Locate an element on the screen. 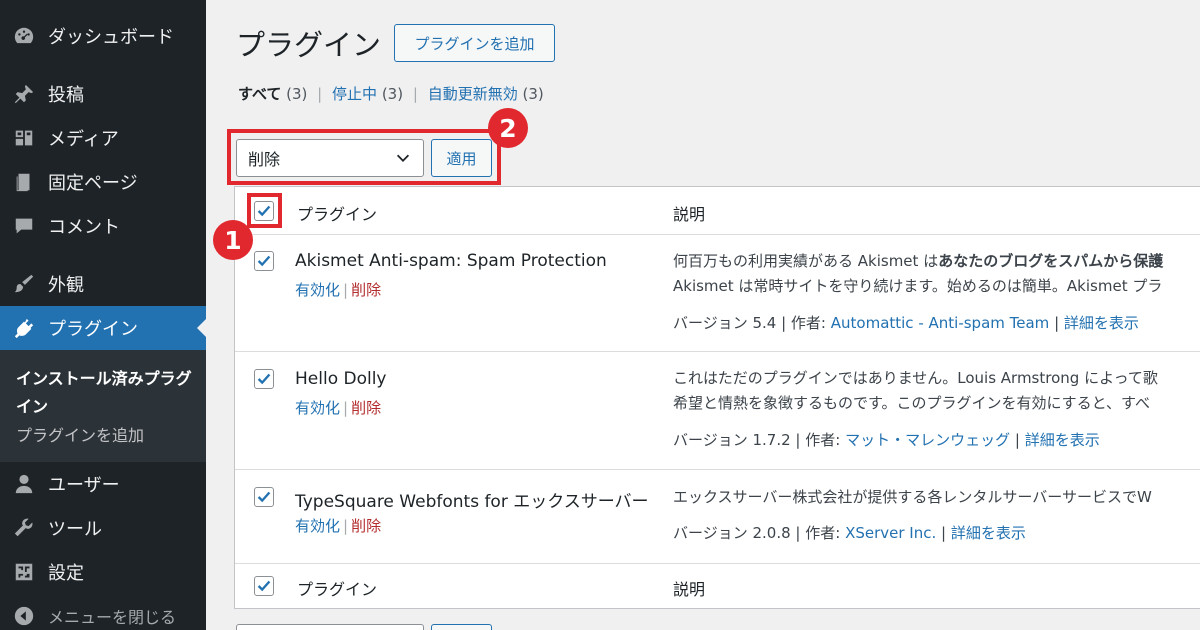 The width and height of the screenshot is (1200, 630). sidebar-item-comments: コメント is located at coordinates (103, 226).